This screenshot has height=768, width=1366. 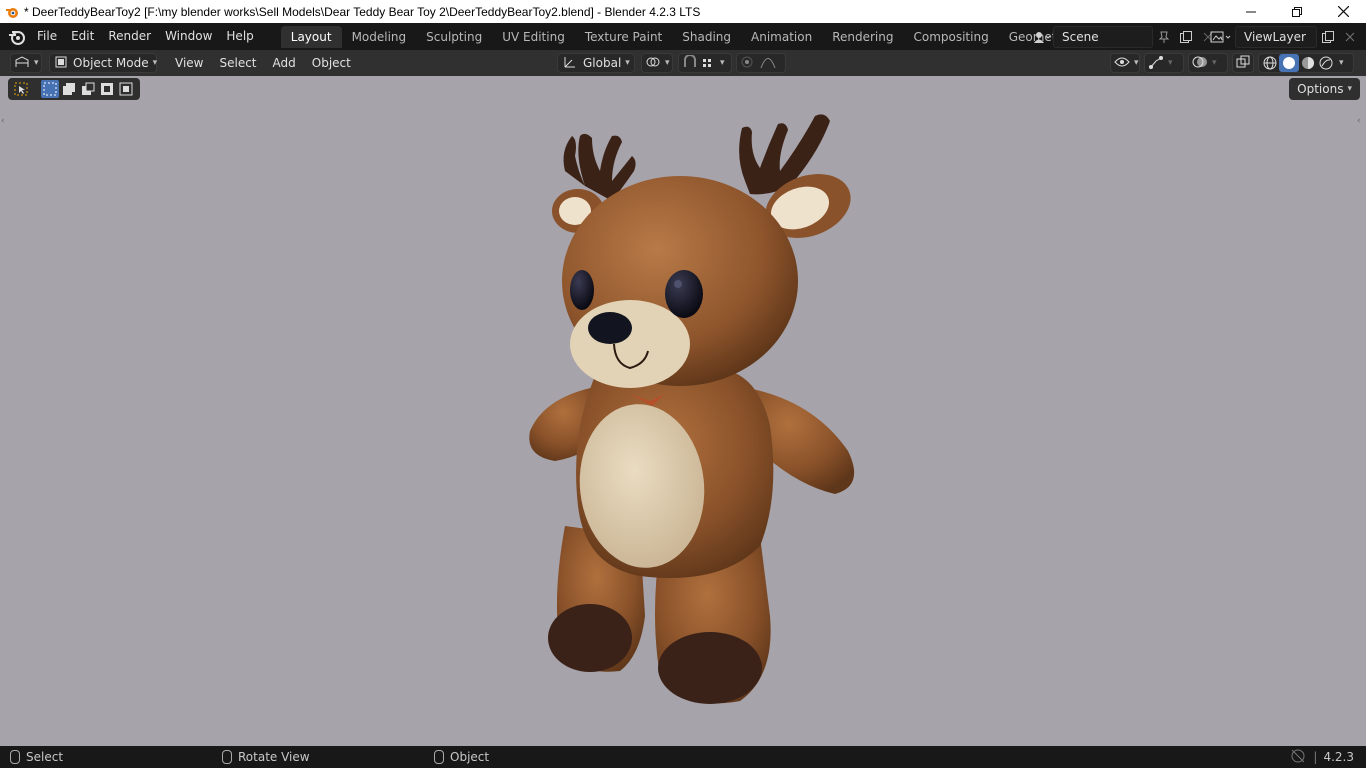 I want to click on mode-label: Object Mode, so click(x=111, y=63).